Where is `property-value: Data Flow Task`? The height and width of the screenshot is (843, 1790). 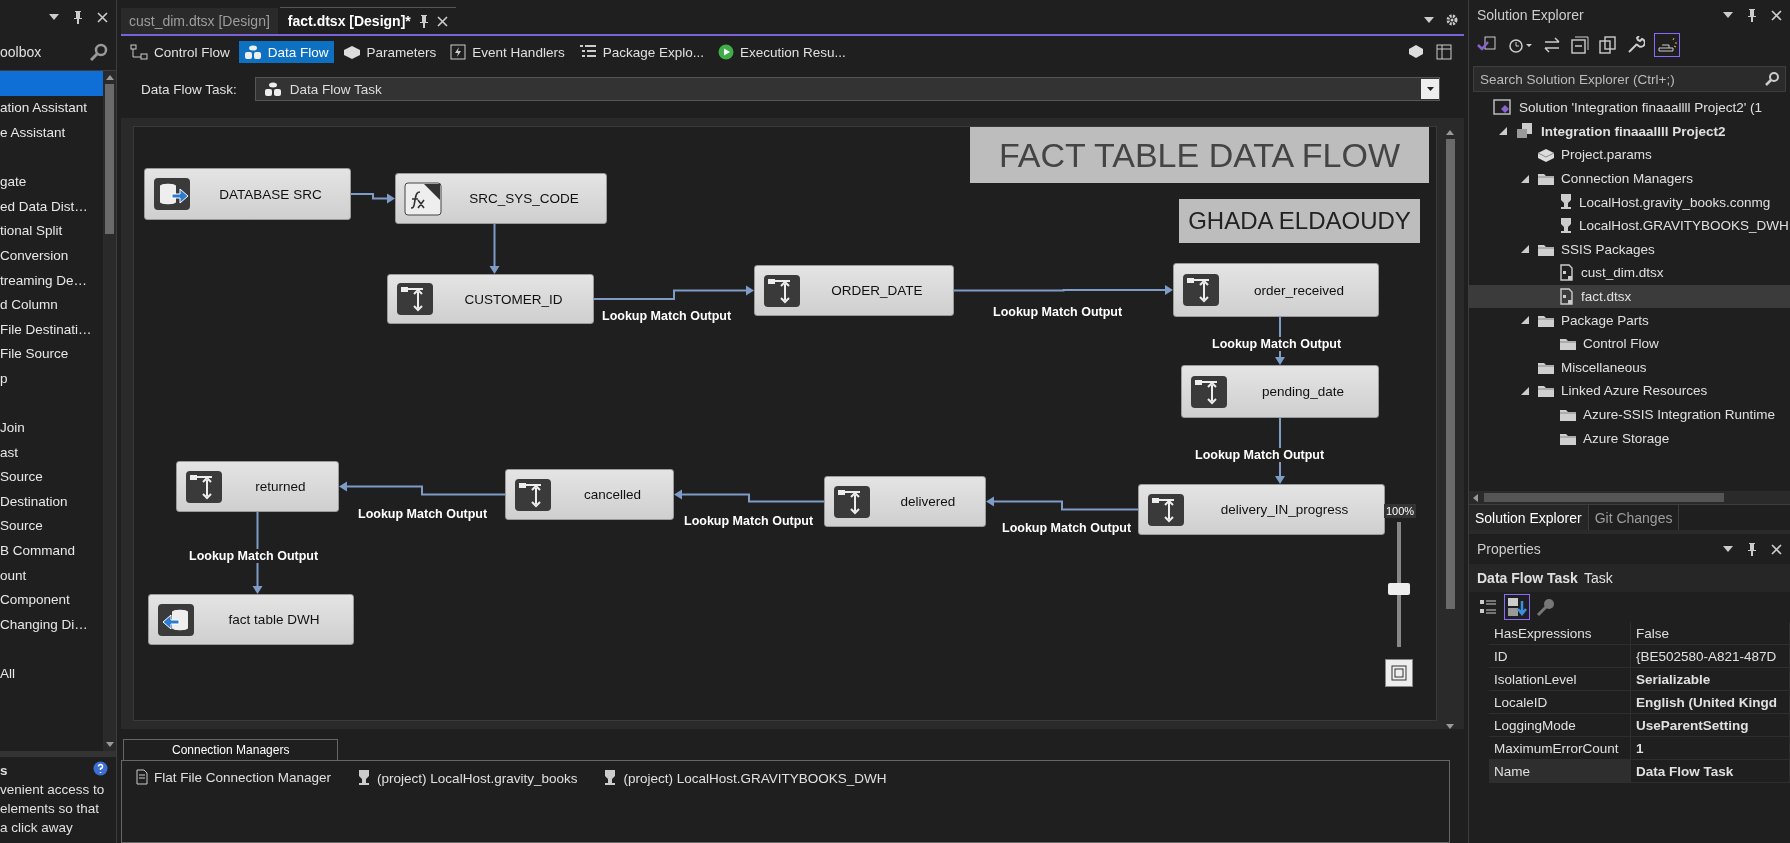
property-value: Data Flow Task is located at coordinates (1710, 771).